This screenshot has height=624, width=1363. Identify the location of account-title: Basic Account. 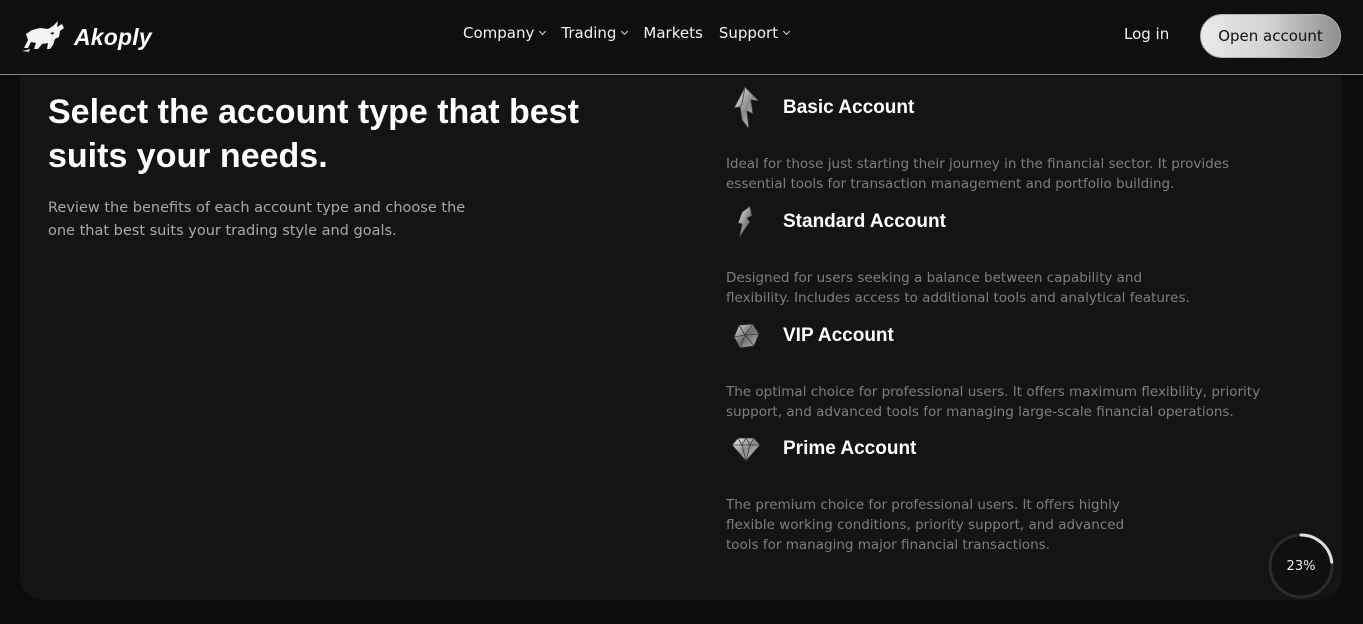
(849, 107).